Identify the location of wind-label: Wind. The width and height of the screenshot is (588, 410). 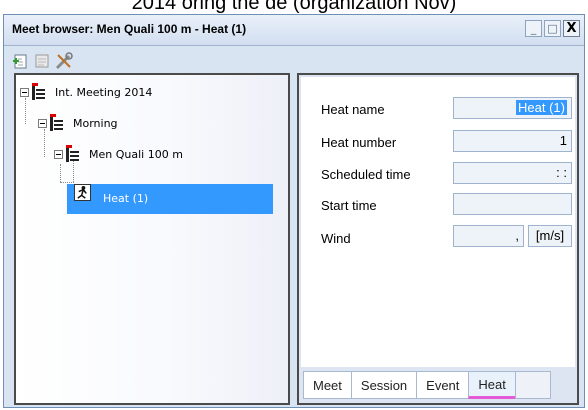
(336, 238).